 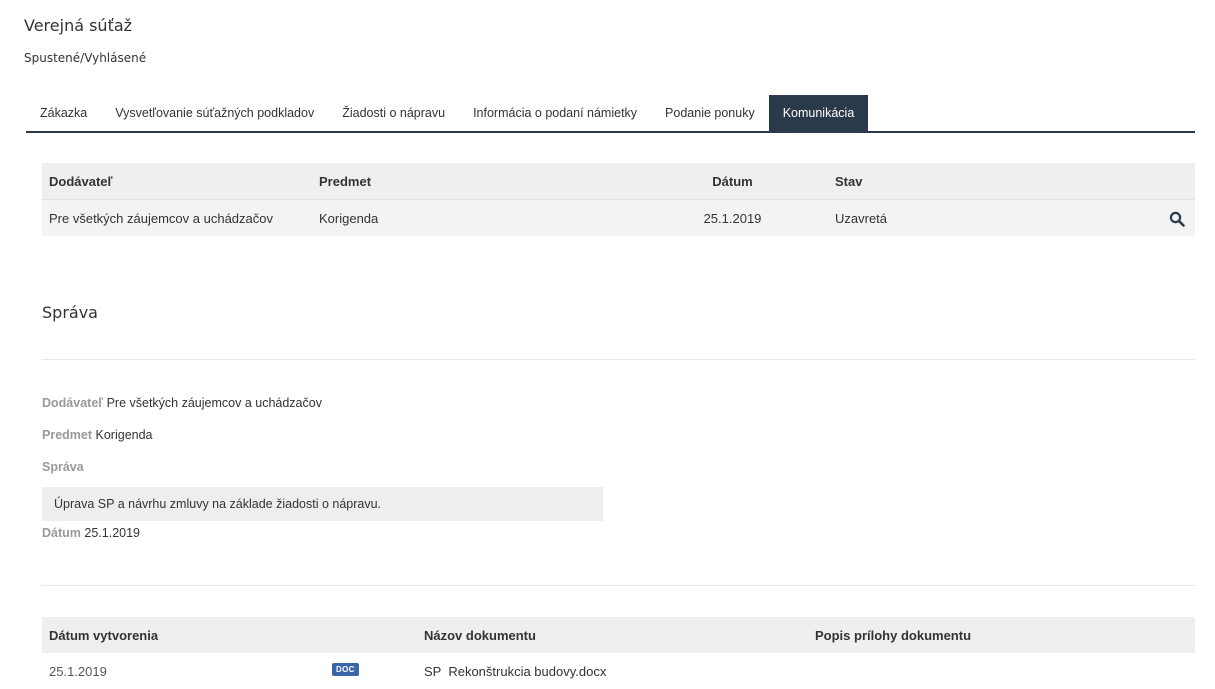 I want to click on tab-zakazka: Zákazka, so click(x=63, y=113).